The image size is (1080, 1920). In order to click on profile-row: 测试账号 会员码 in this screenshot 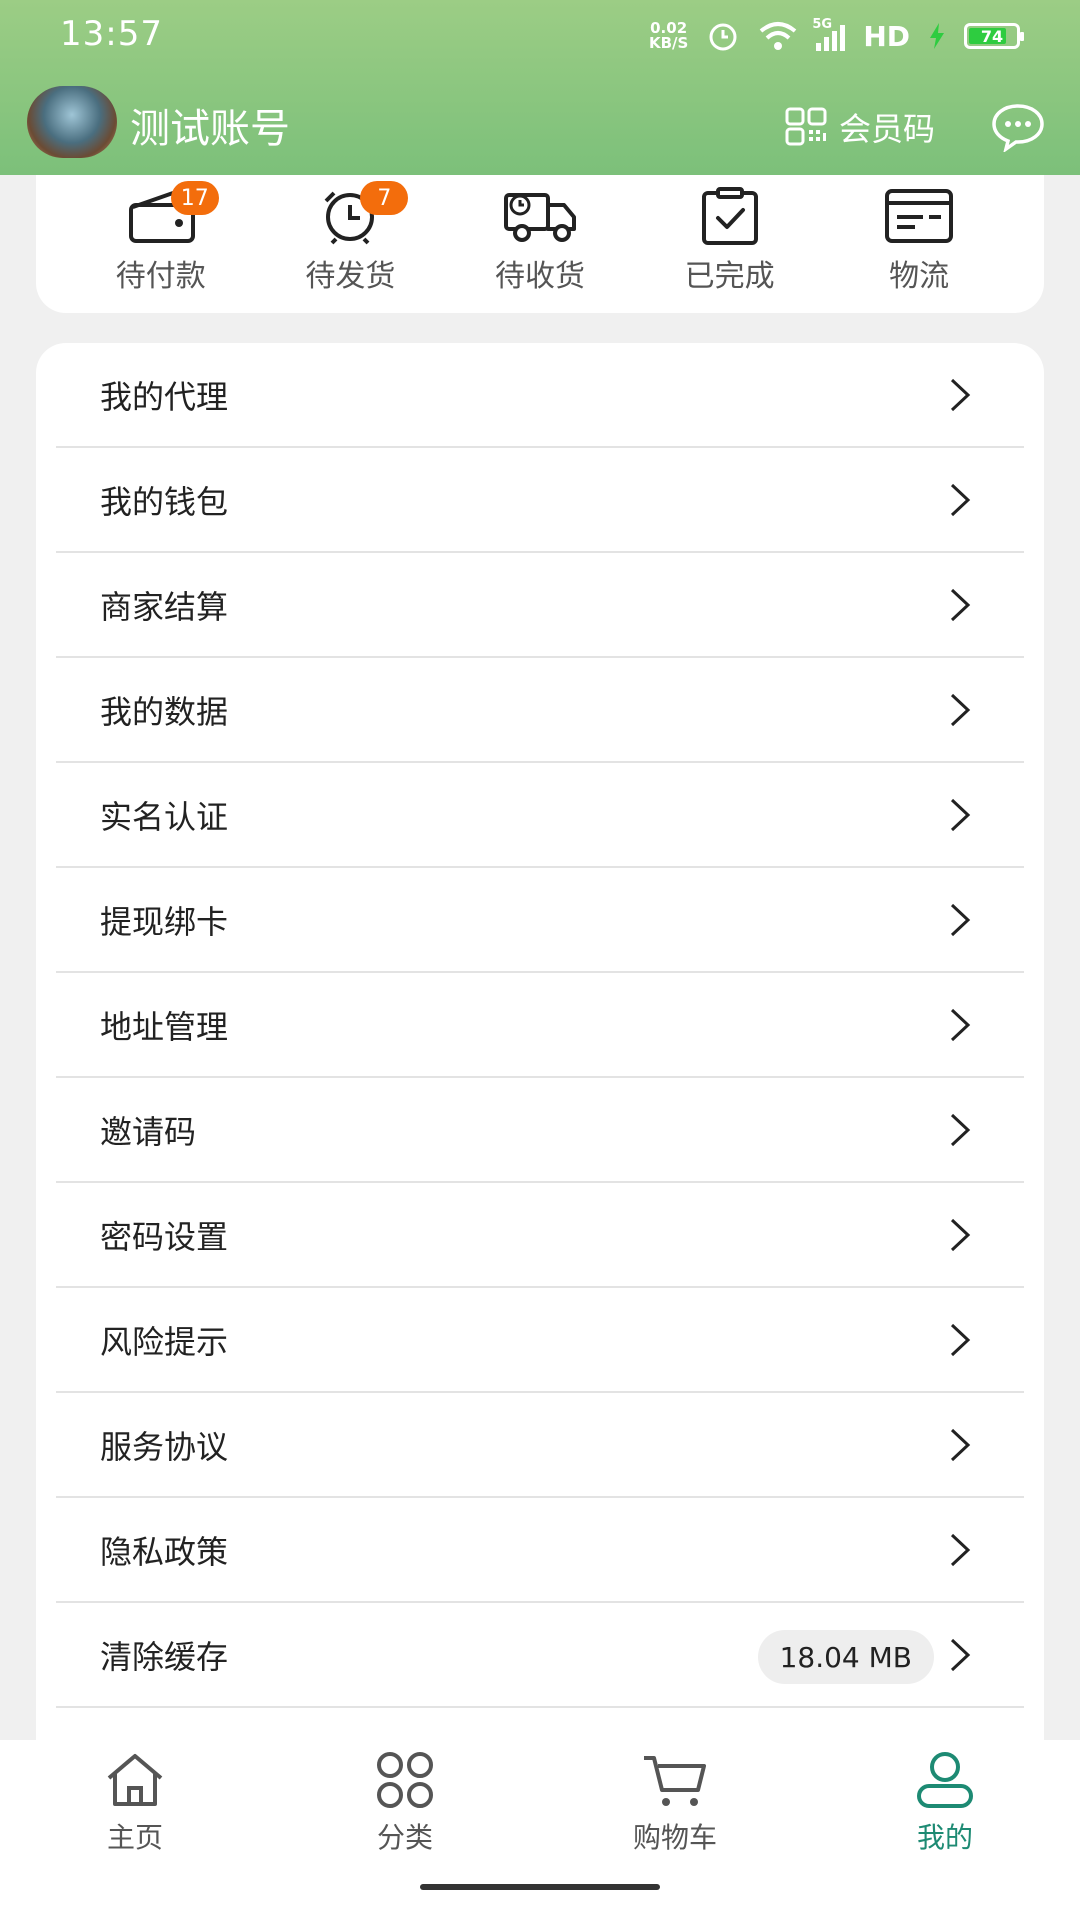, I will do `click(540, 131)`.